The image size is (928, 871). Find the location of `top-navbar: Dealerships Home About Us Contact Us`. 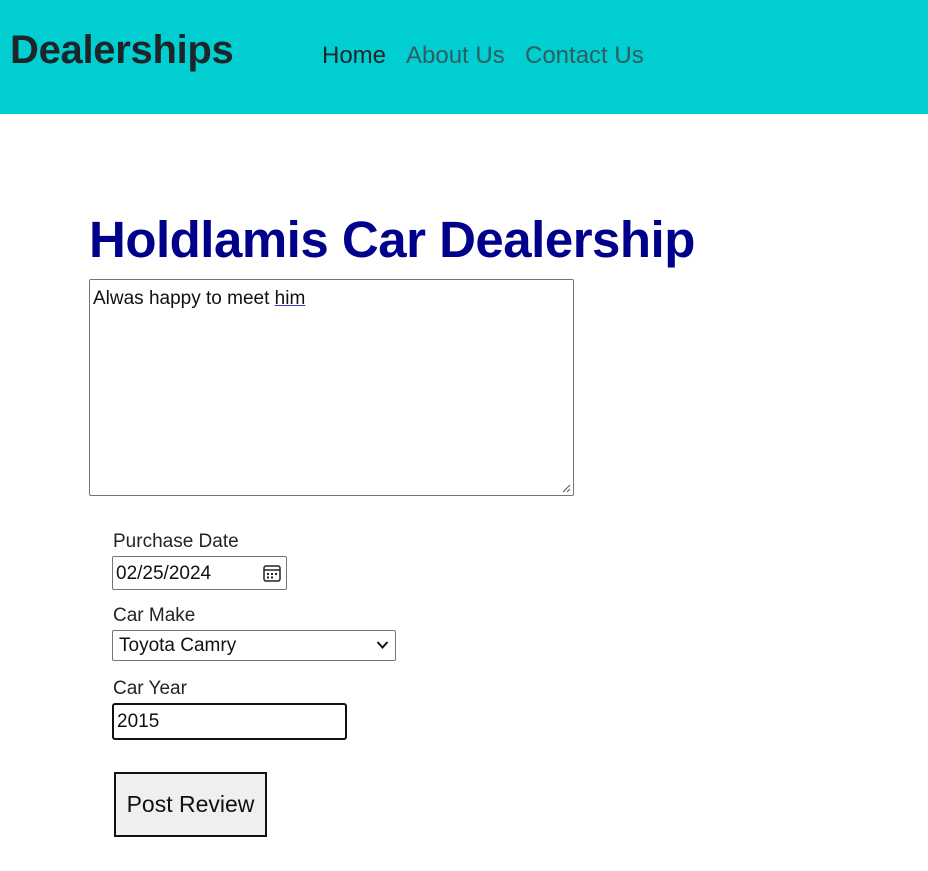

top-navbar: Dealerships Home About Us Contact Us is located at coordinates (464, 57).